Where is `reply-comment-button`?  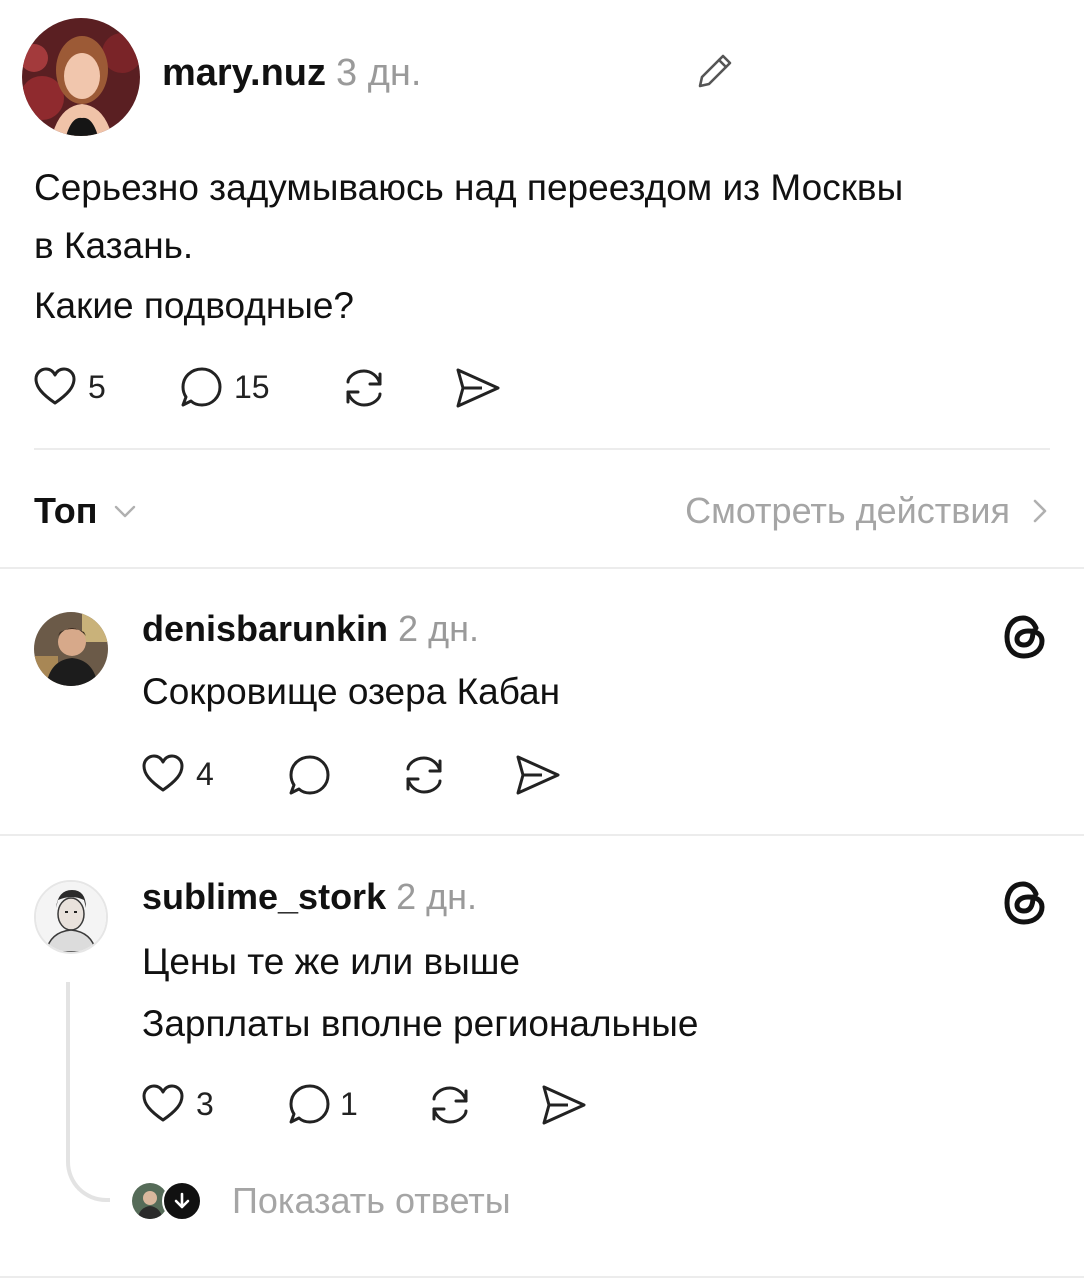 reply-comment-button is located at coordinates (310, 775).